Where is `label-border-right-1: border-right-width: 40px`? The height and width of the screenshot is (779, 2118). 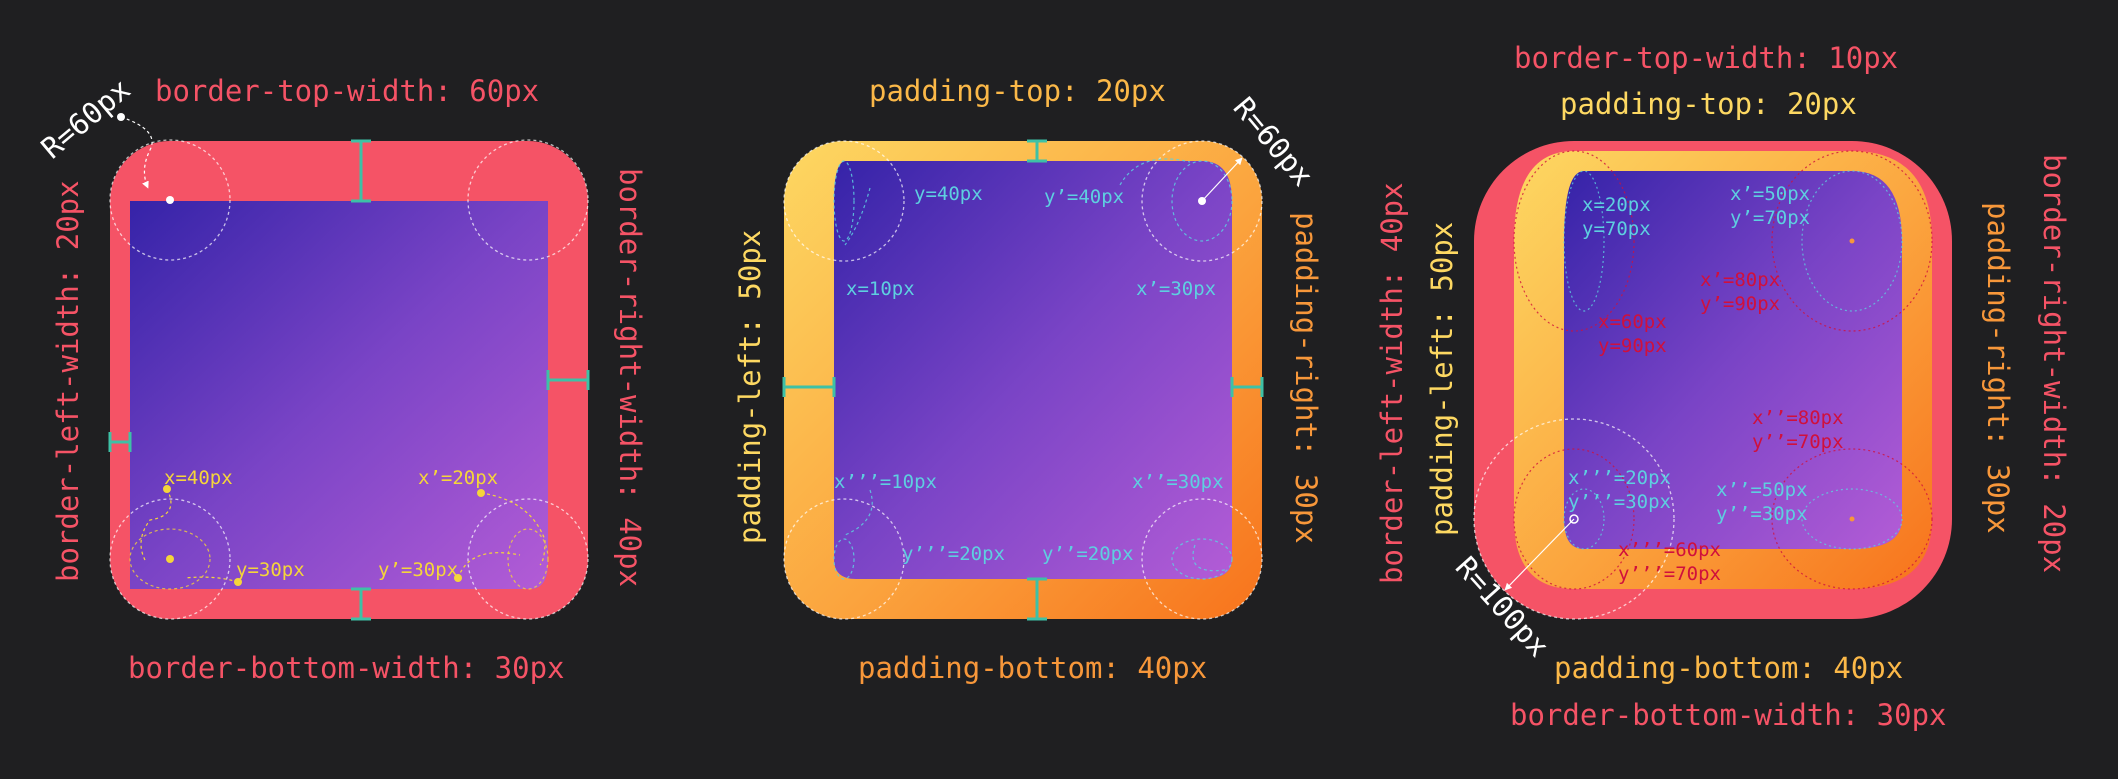
label-border-right-1: border-right-width: 40px is located at coordinates (630, 377).